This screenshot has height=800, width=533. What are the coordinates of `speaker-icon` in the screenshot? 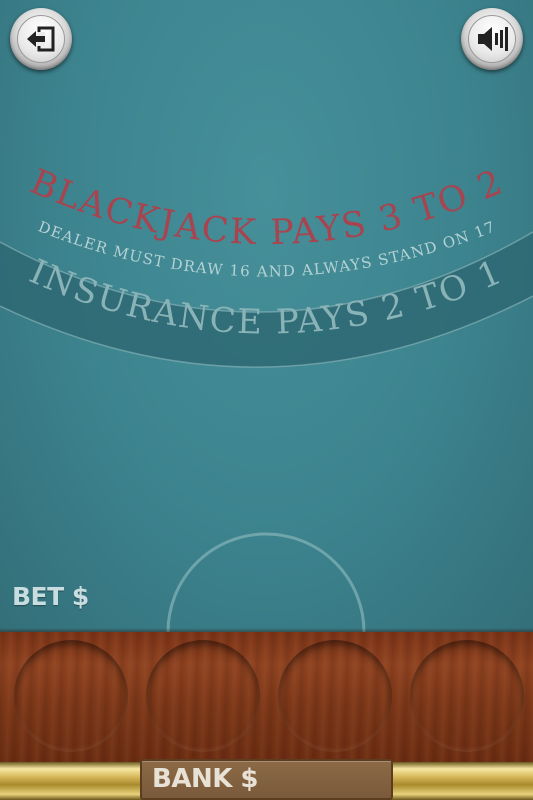 It's located at (493, 39).